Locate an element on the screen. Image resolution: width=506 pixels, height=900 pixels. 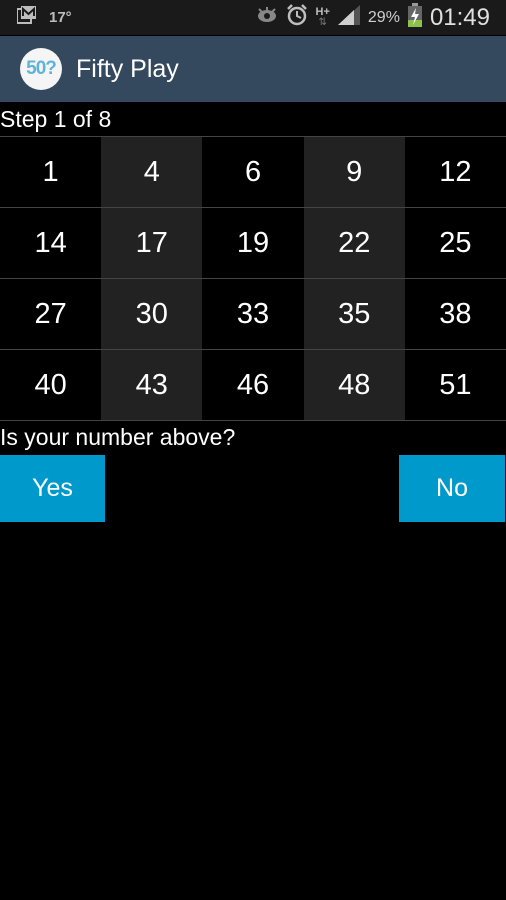
number-cell: 30 is located at coordinates (152, 314).